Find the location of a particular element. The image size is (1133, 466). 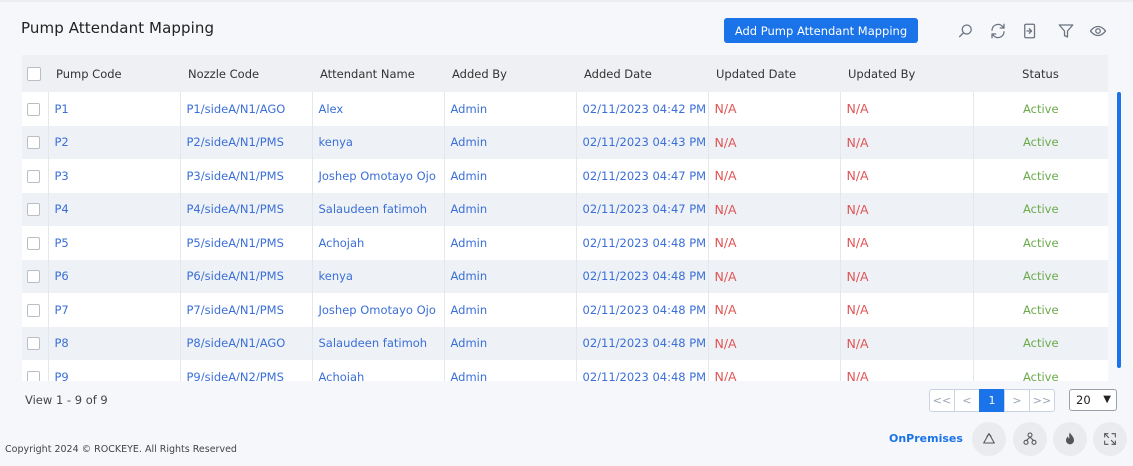

nozzle-code-cell: P4/sideA/N1/PMS is located at coordinates (246, 209).